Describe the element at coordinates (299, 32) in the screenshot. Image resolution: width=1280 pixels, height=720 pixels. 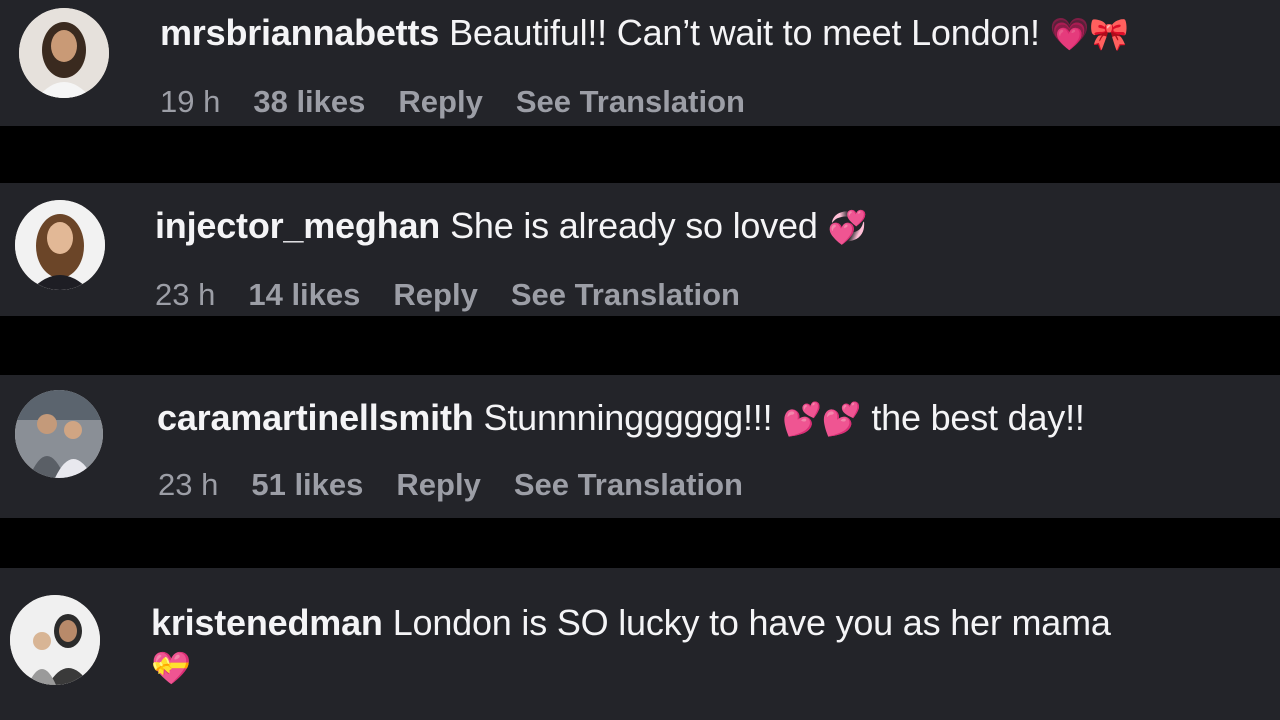
I see `comment-username: mrsbriannabetts` at that location.